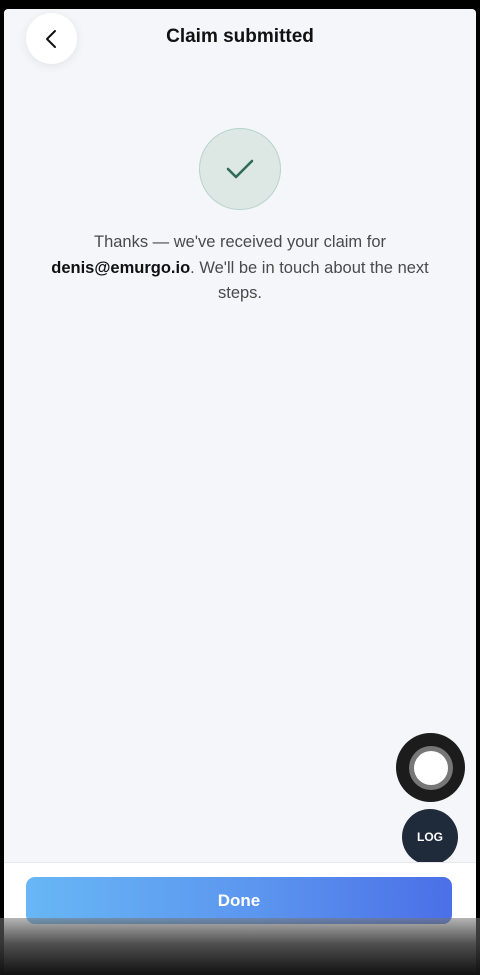  I want to click on record-dot, so click(430, 767).